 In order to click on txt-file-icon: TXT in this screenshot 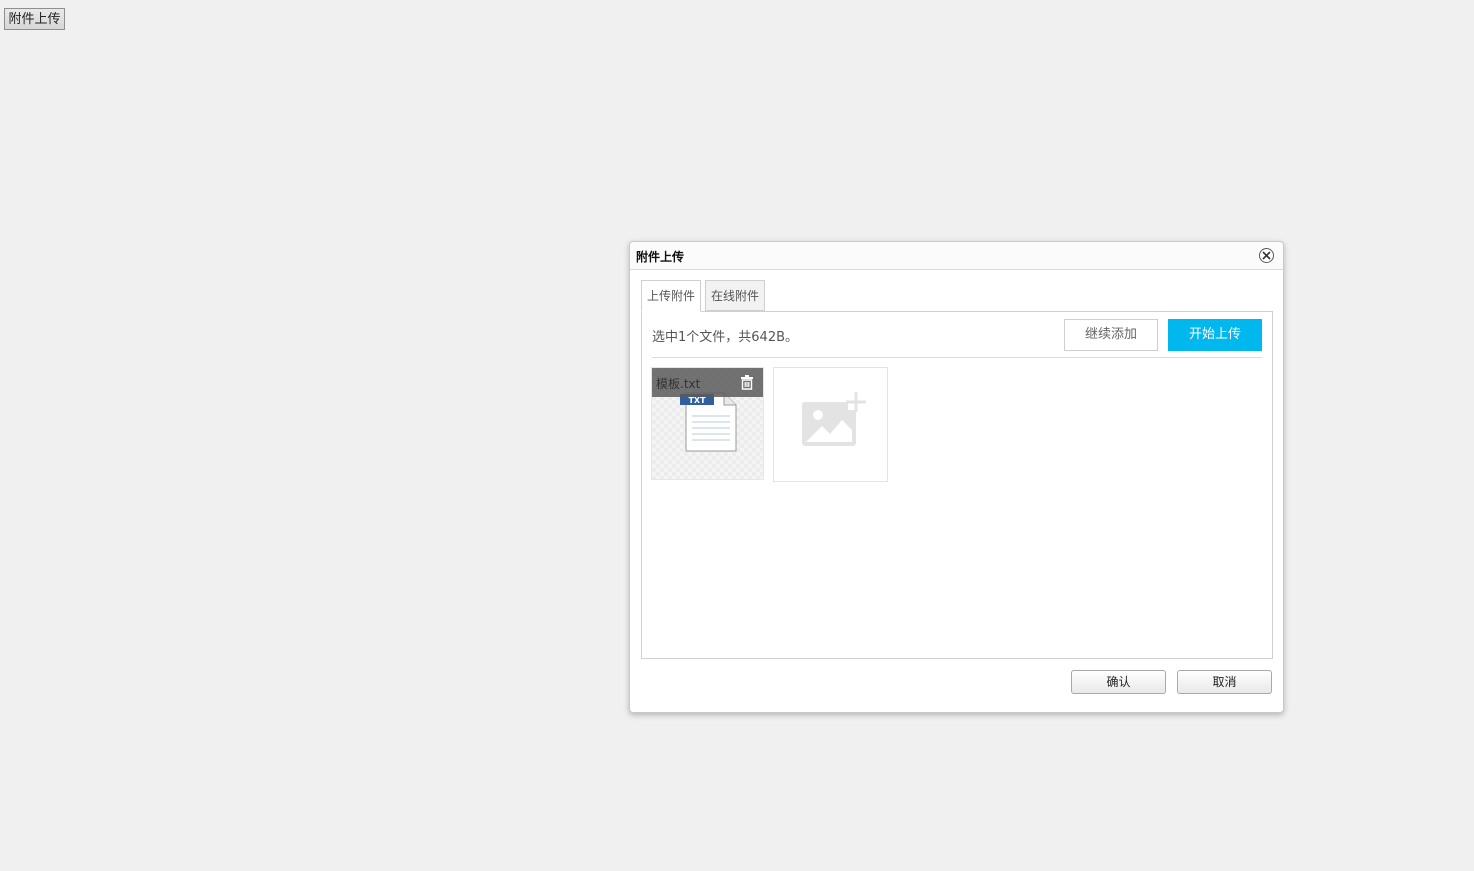, I will do `click(708, 422)`.